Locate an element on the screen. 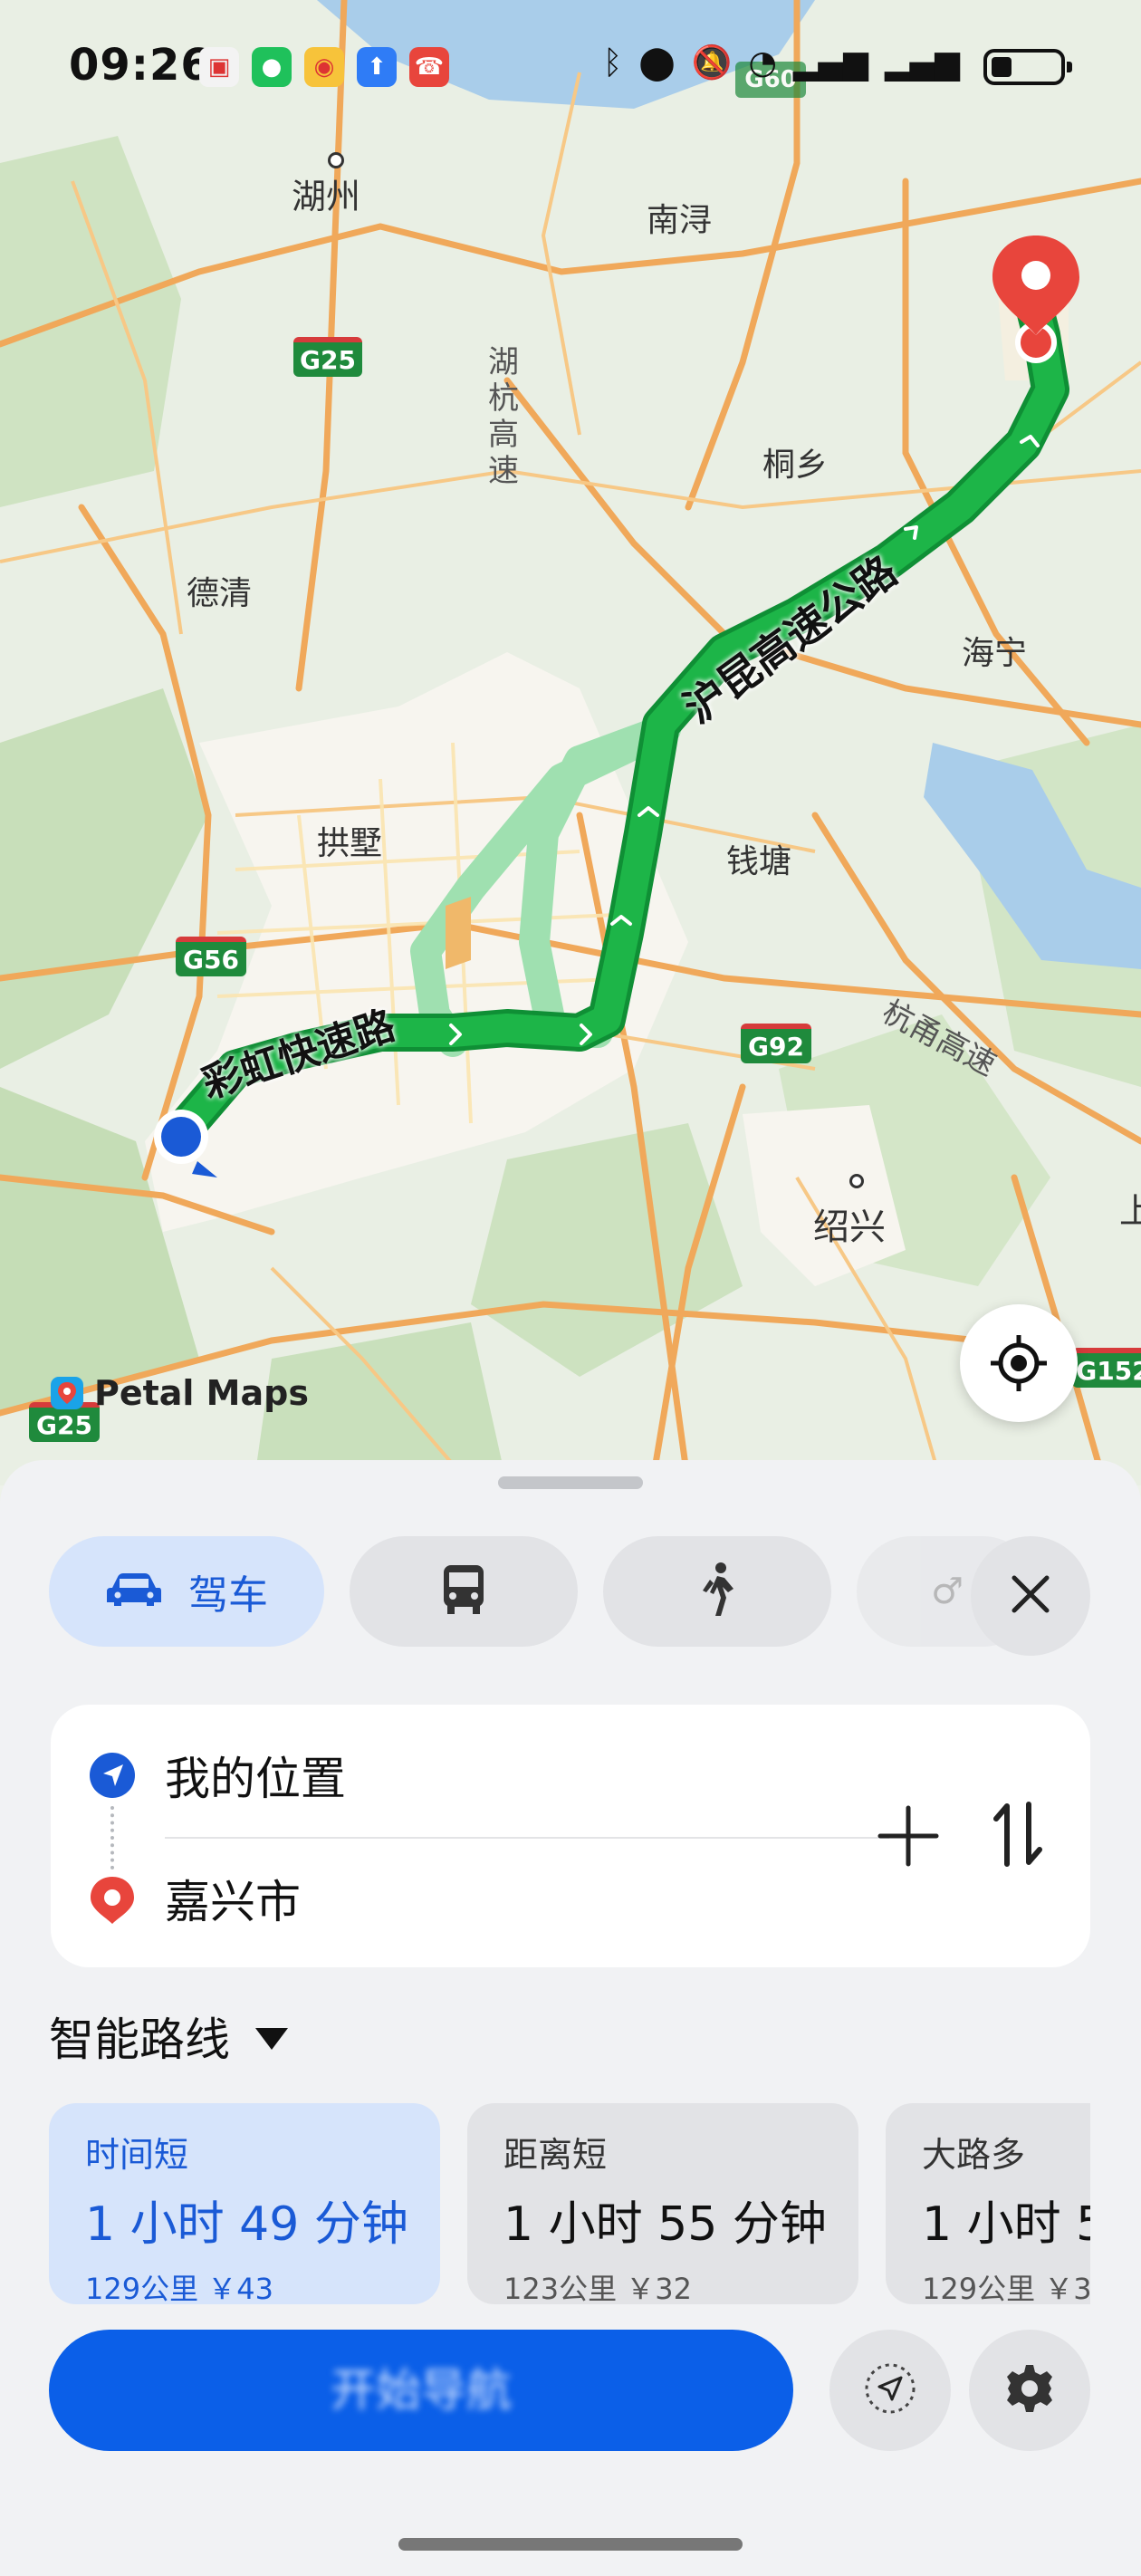  smart-route-dropdown: 智能路线 is located at coordinates (170, 2036).